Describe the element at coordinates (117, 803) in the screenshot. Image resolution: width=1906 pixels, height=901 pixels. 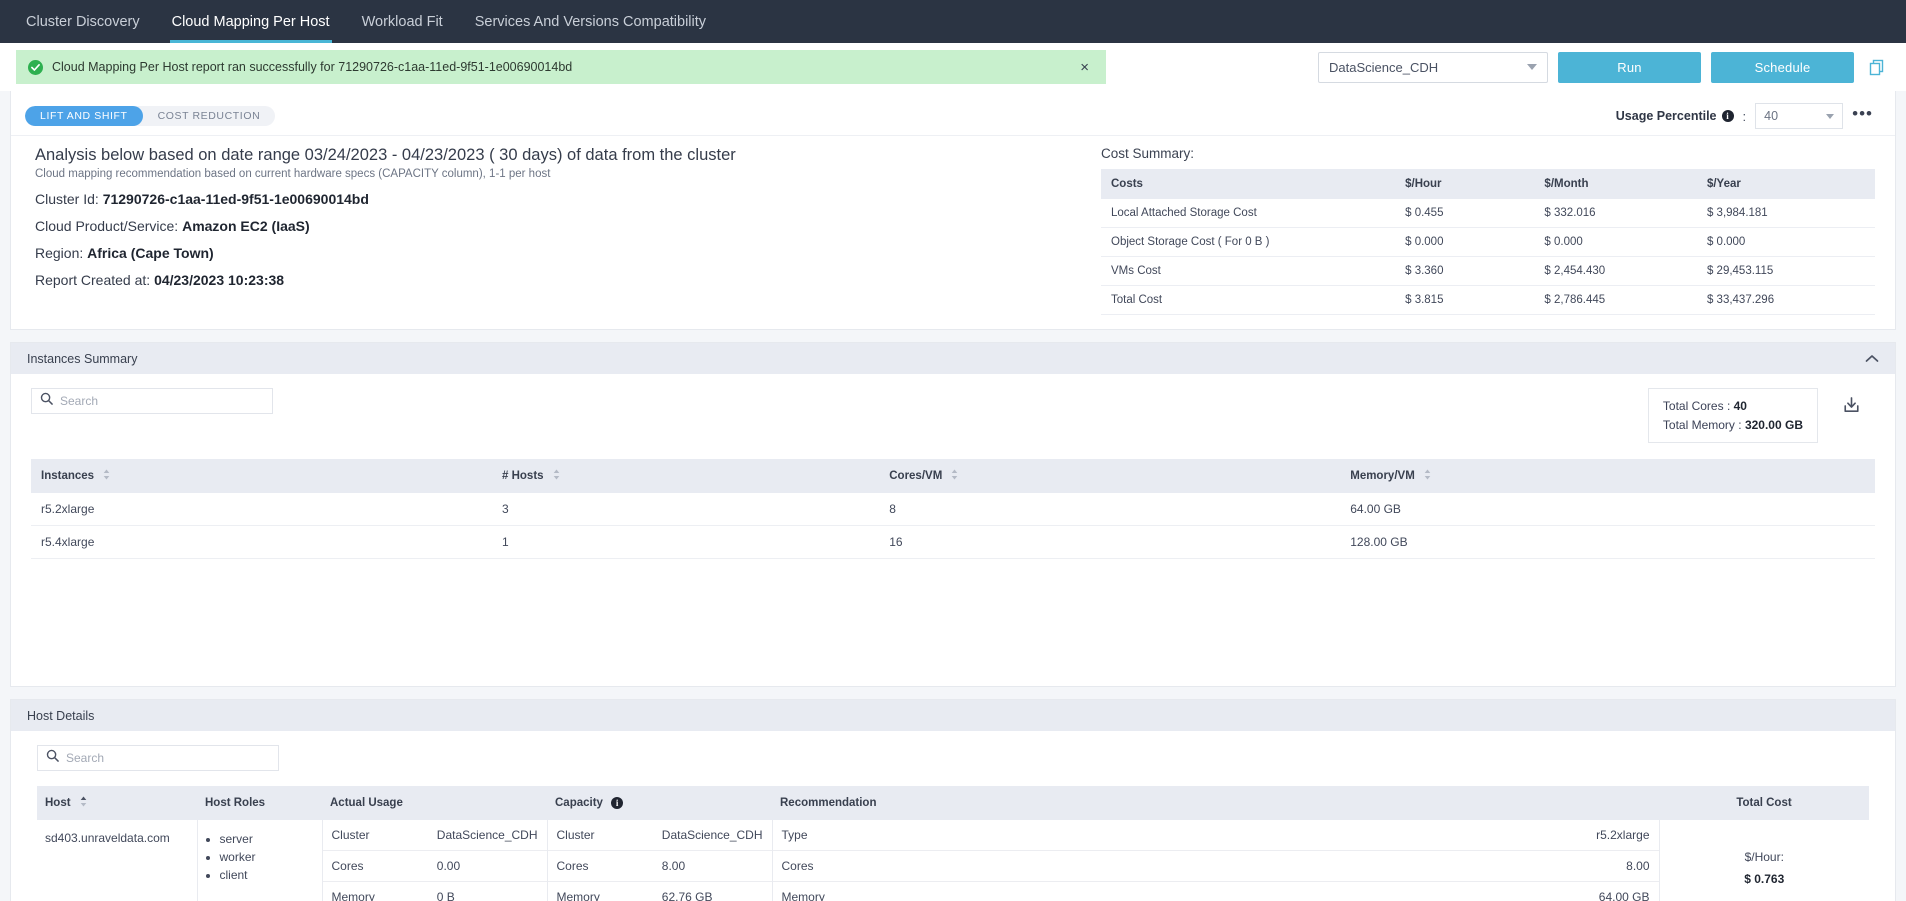
I see `column-header-host: Host` at that location.